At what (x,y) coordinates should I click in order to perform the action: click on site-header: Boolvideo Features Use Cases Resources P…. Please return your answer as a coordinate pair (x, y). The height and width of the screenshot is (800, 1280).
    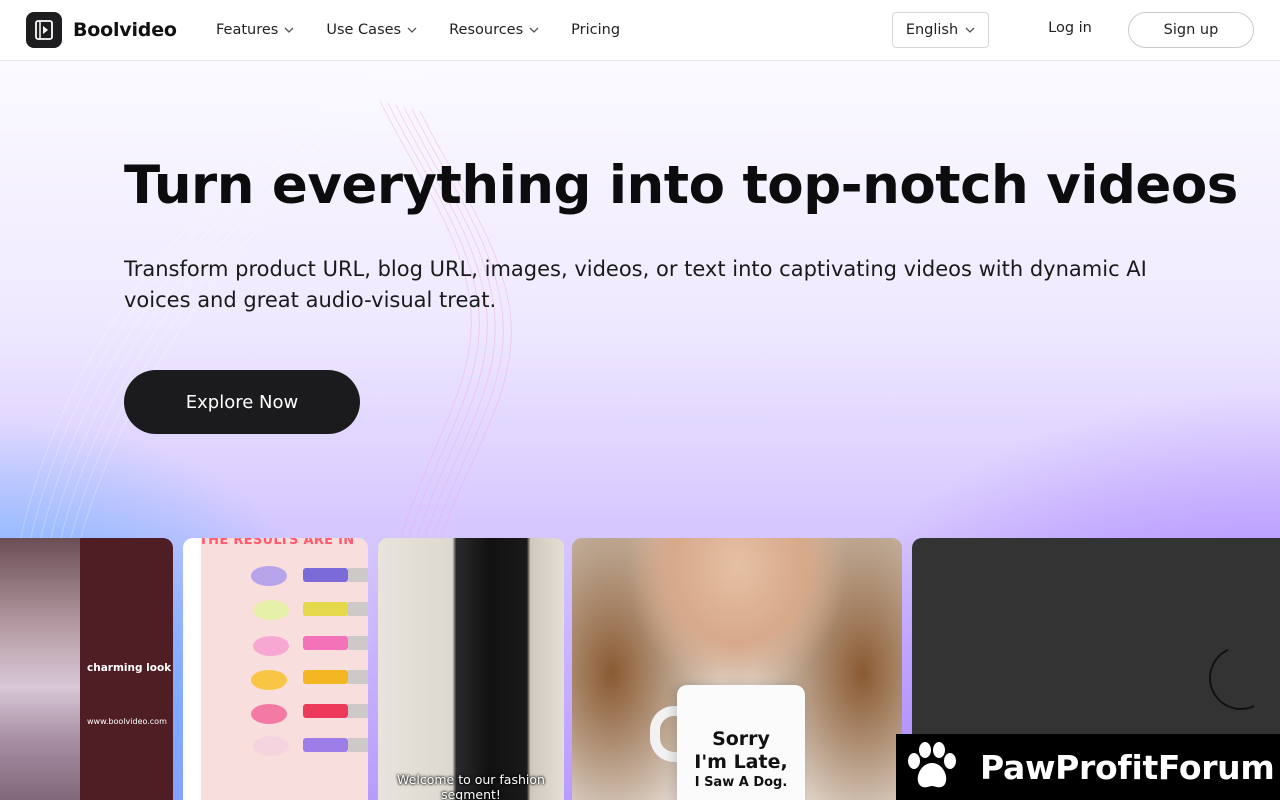
    Looking at the image, I should click on (640, 30).